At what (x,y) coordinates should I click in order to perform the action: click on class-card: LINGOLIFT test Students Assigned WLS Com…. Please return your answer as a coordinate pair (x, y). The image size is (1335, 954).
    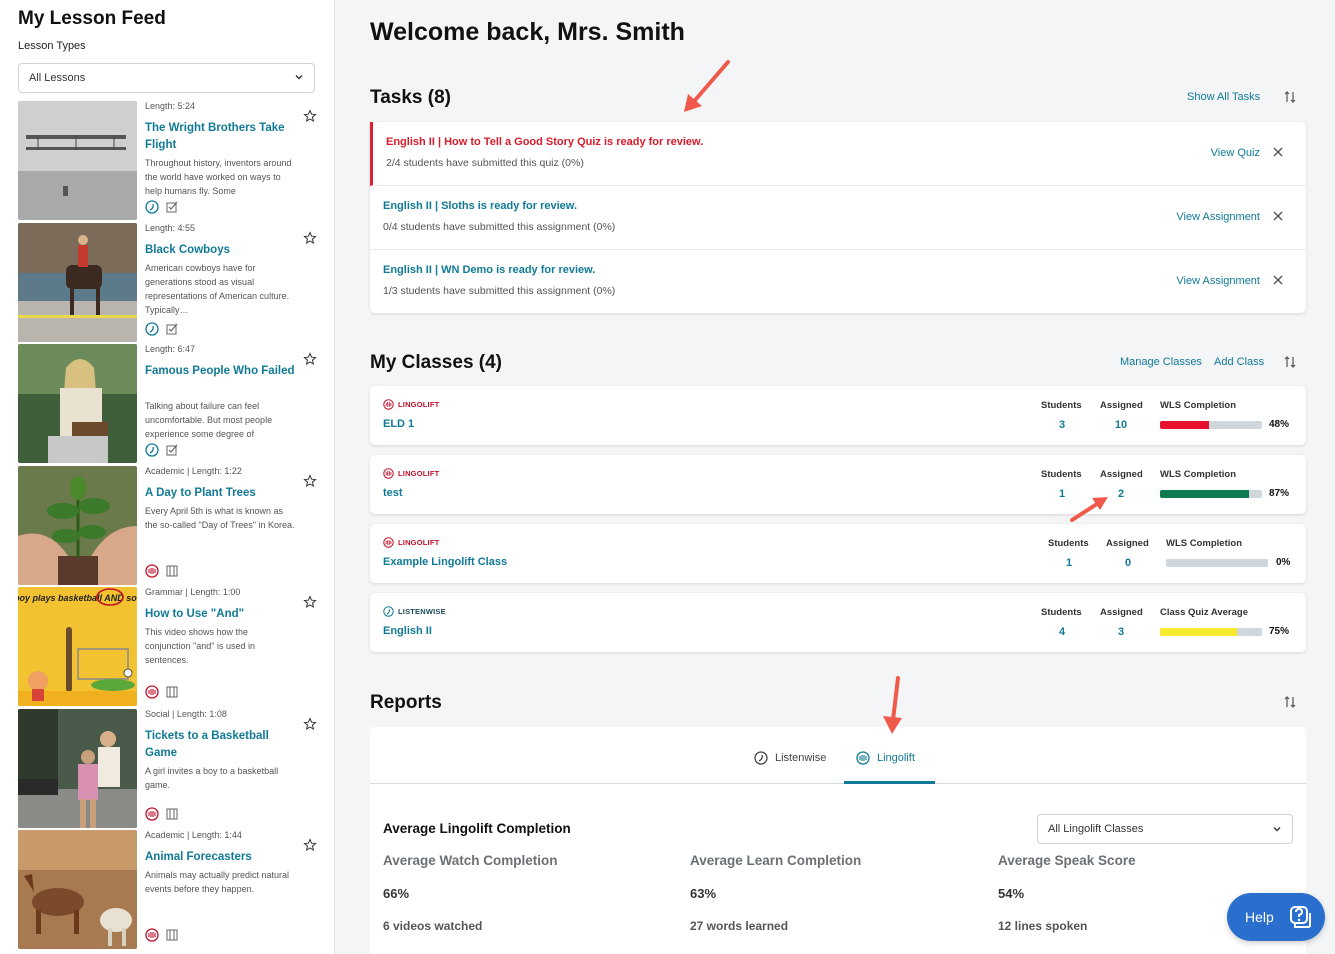
    Looking at the image, I should click on (838, 484).